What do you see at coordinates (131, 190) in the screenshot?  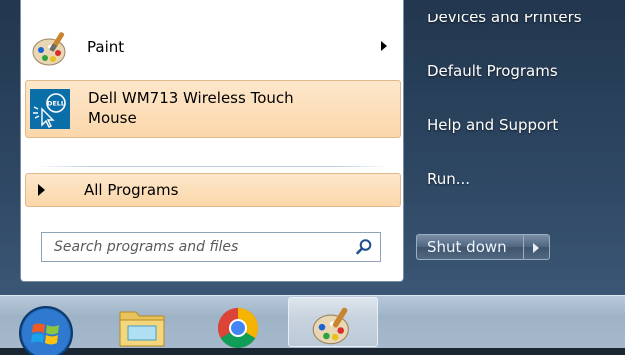 I see `all-programs-label: All Programs` at bounding box center [131, 190].